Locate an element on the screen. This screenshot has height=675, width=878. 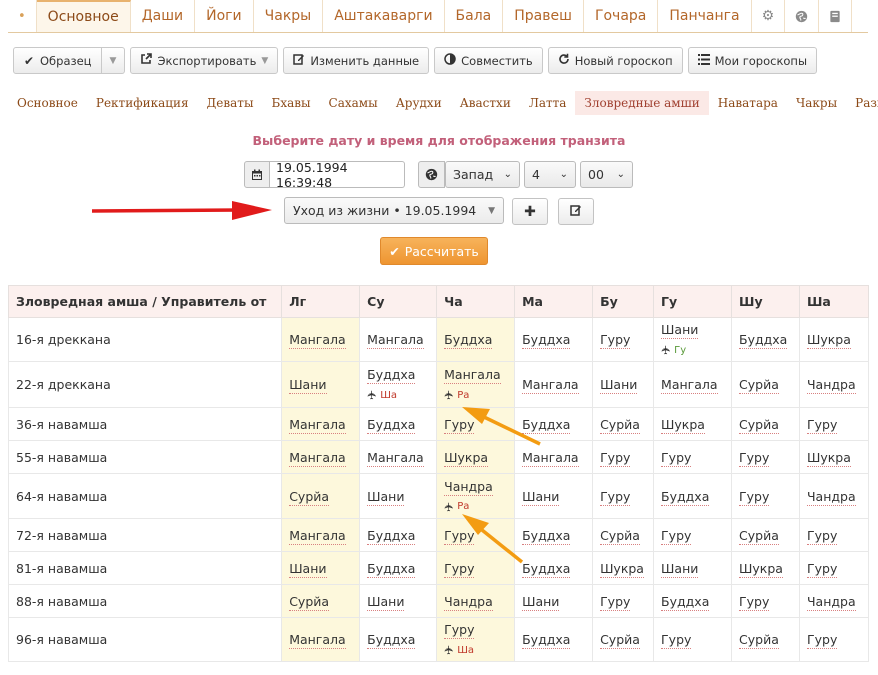
sub-tab-navatara: Наватара is located at coordinates (748, 103).